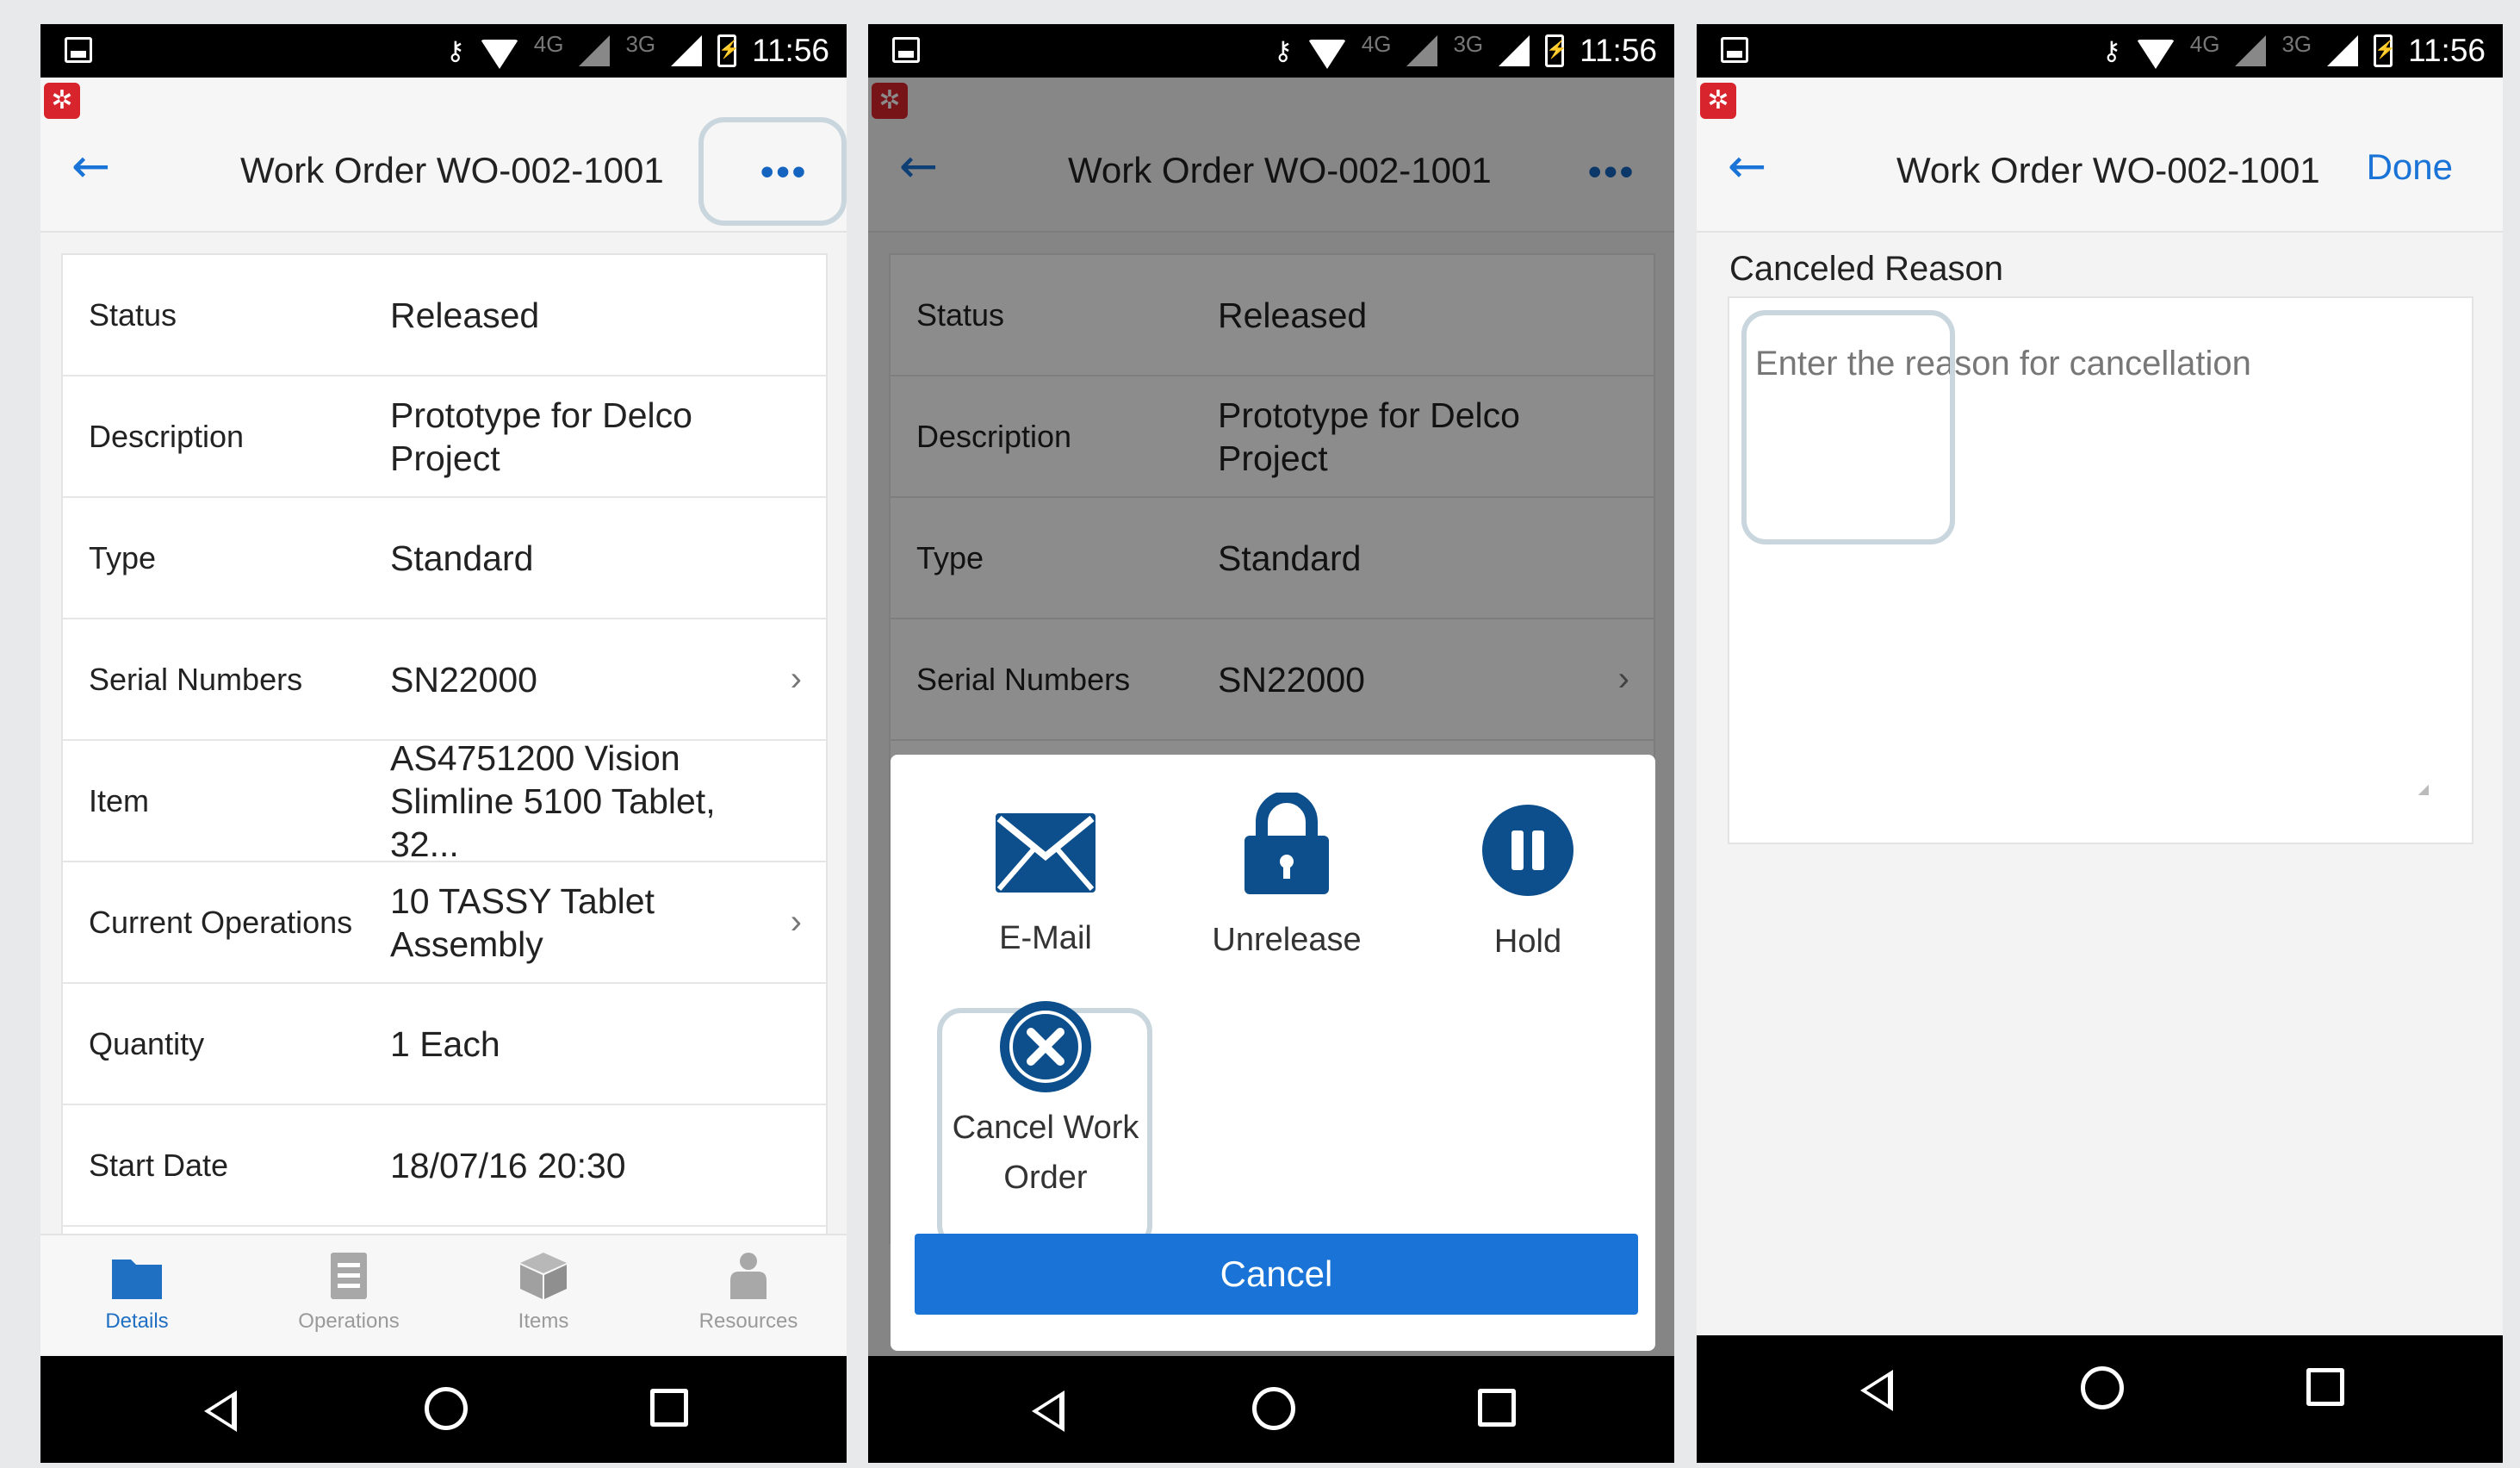 This screenshot has height=1468, width=2520. Describe the element at coordinates (1046, 1046) in the screenshot. I see `cancel-x-icon` at that location.